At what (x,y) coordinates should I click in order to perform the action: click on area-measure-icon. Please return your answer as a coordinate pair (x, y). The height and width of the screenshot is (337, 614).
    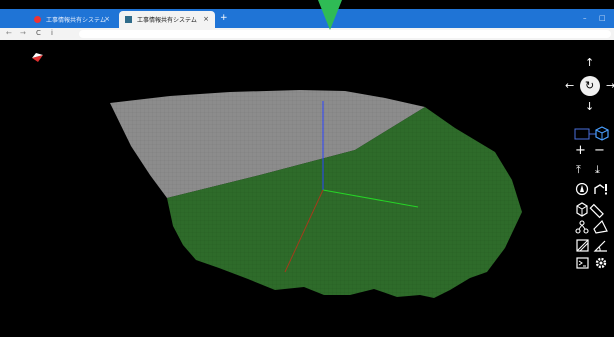
    Looking at the image, I should click on (600, 226).